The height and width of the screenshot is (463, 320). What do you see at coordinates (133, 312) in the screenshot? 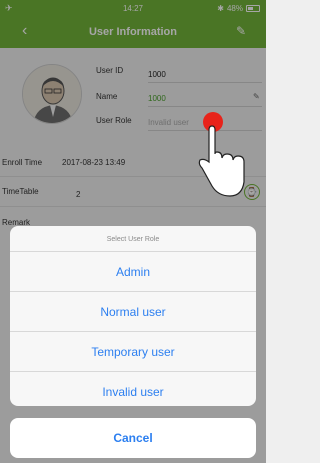
I see `role-option-normal-user: Normal user` at bounding box center [133, 312].